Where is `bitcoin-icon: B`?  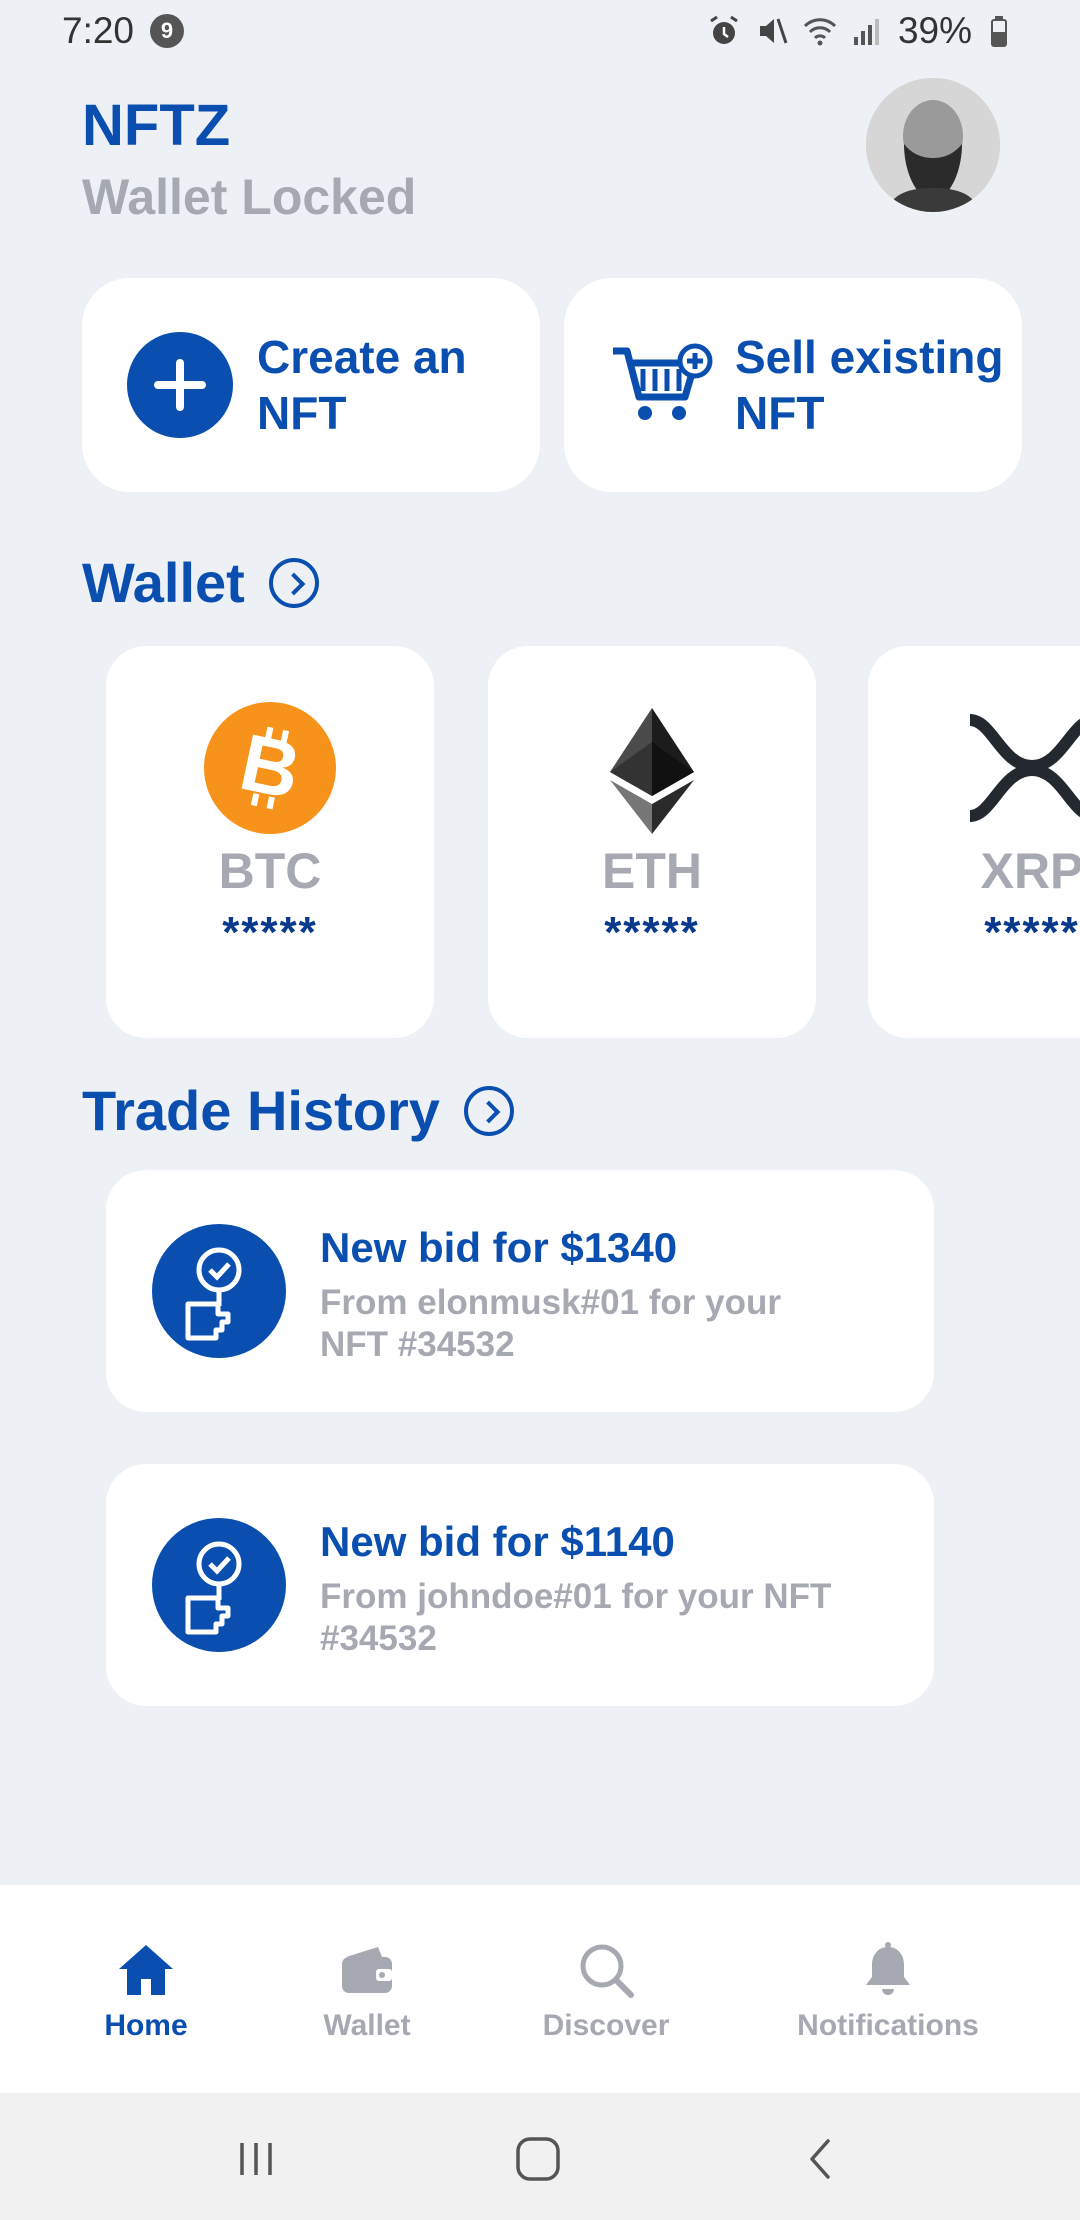 bitcoin-icon: B is located at coordinates (270, 768).